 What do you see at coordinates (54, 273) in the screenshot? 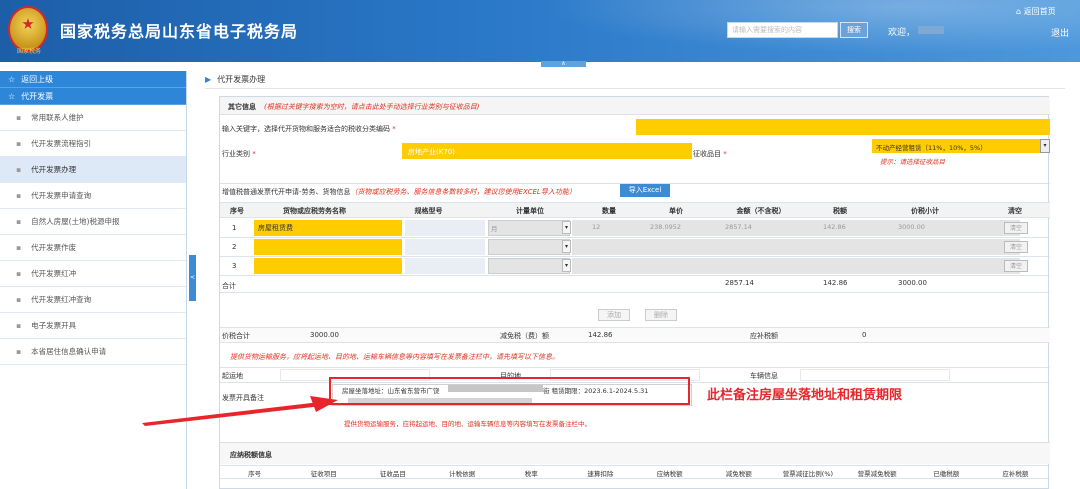
I see `sidebar-item-label: 代开发票红冲` at bounding box center [54, 273].